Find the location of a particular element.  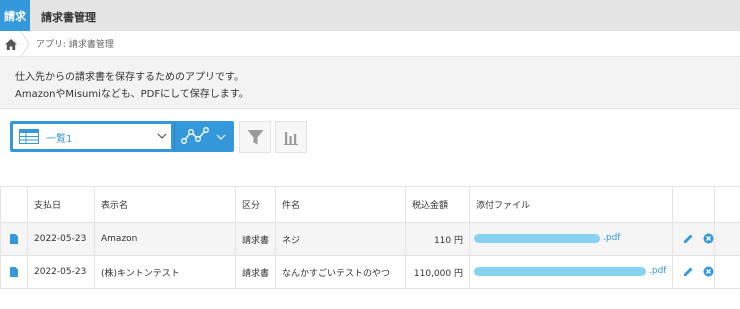

home-icon is located at coordinates (11, 44).